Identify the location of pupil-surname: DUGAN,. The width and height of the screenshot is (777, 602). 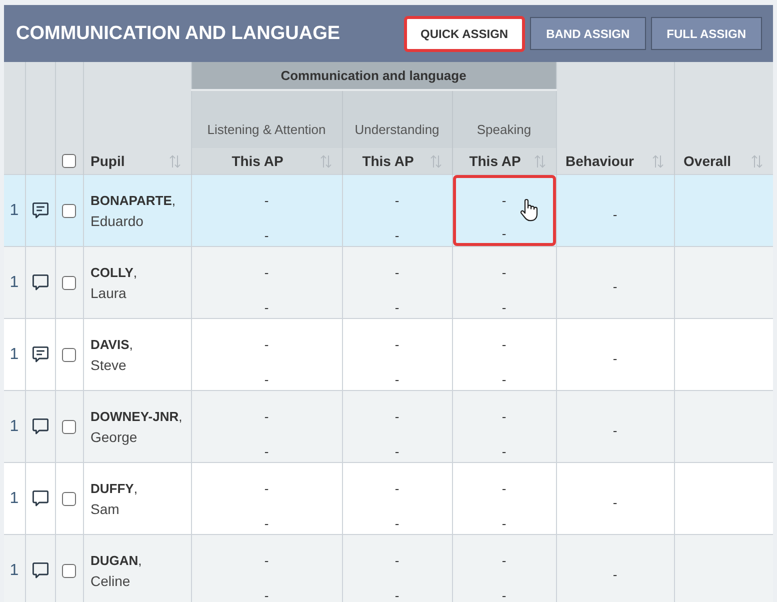
(116, 561).